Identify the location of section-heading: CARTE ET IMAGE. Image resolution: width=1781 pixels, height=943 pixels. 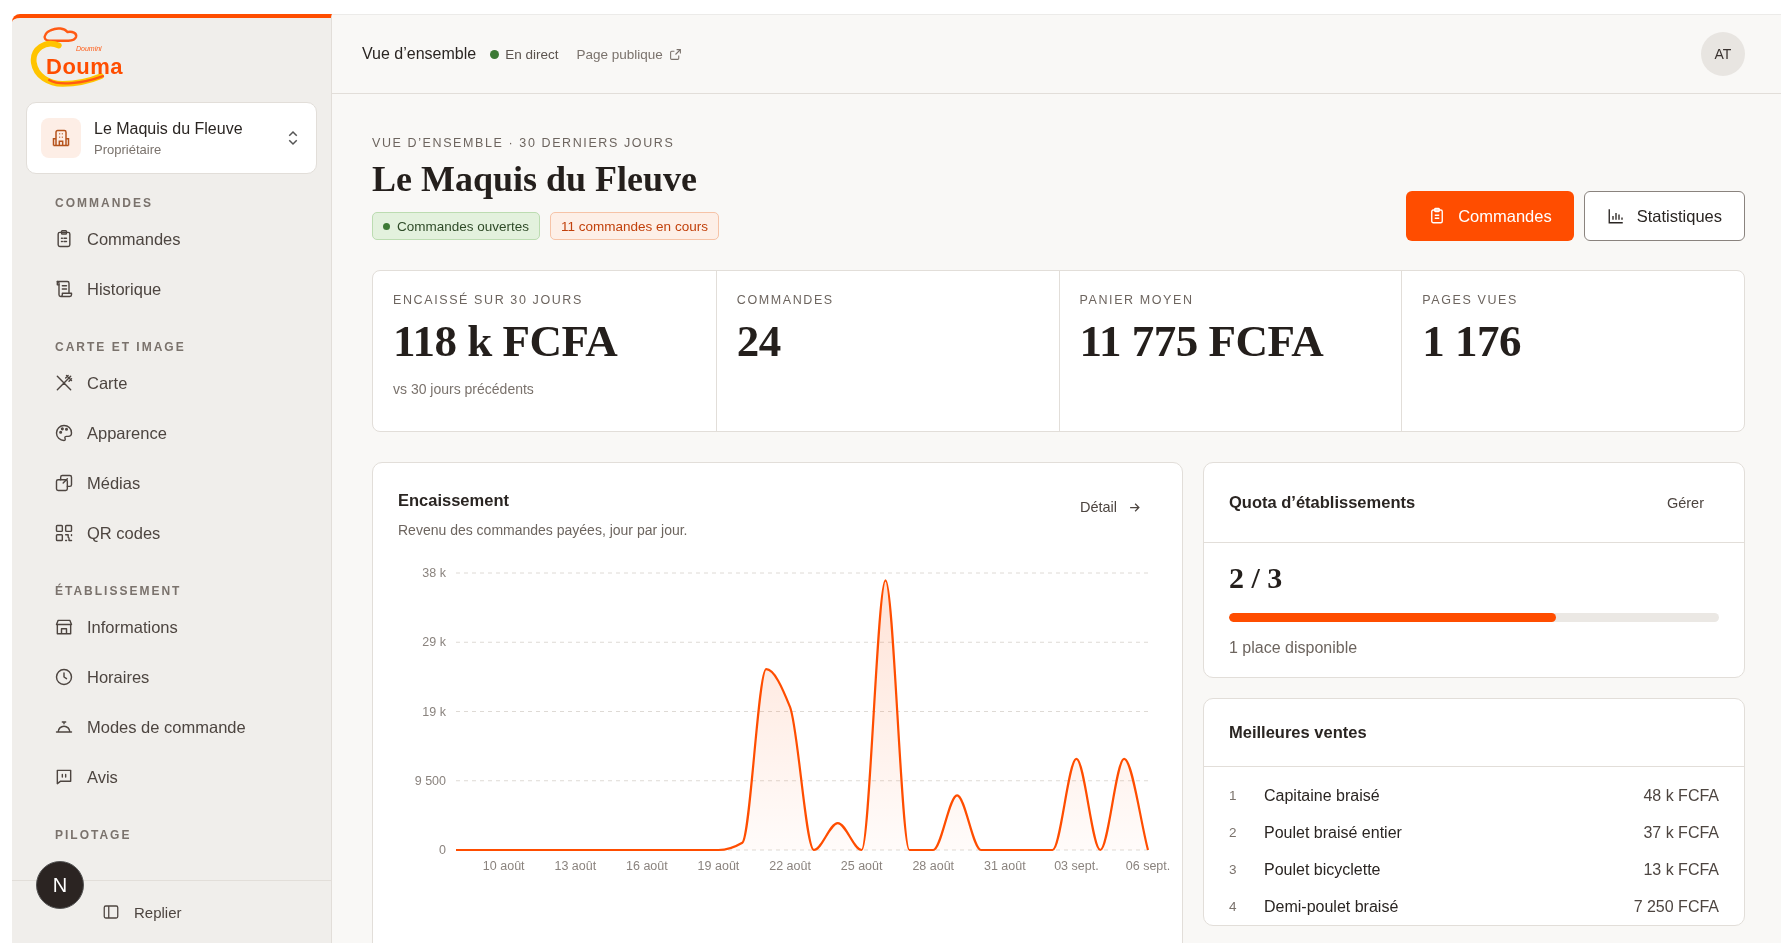
(120, 347).